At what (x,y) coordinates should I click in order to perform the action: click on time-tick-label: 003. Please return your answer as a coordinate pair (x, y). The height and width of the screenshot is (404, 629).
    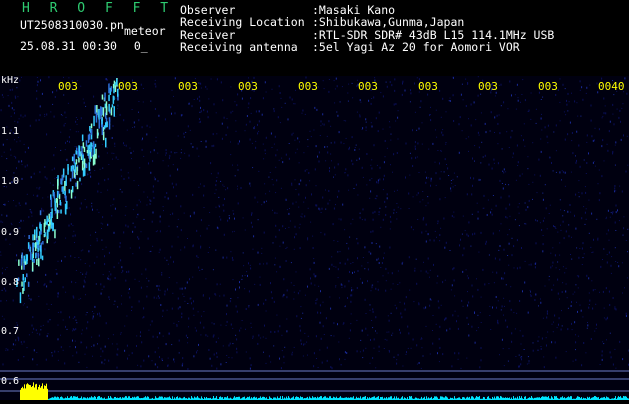
    Looking at the image, I should click on (68, 86).